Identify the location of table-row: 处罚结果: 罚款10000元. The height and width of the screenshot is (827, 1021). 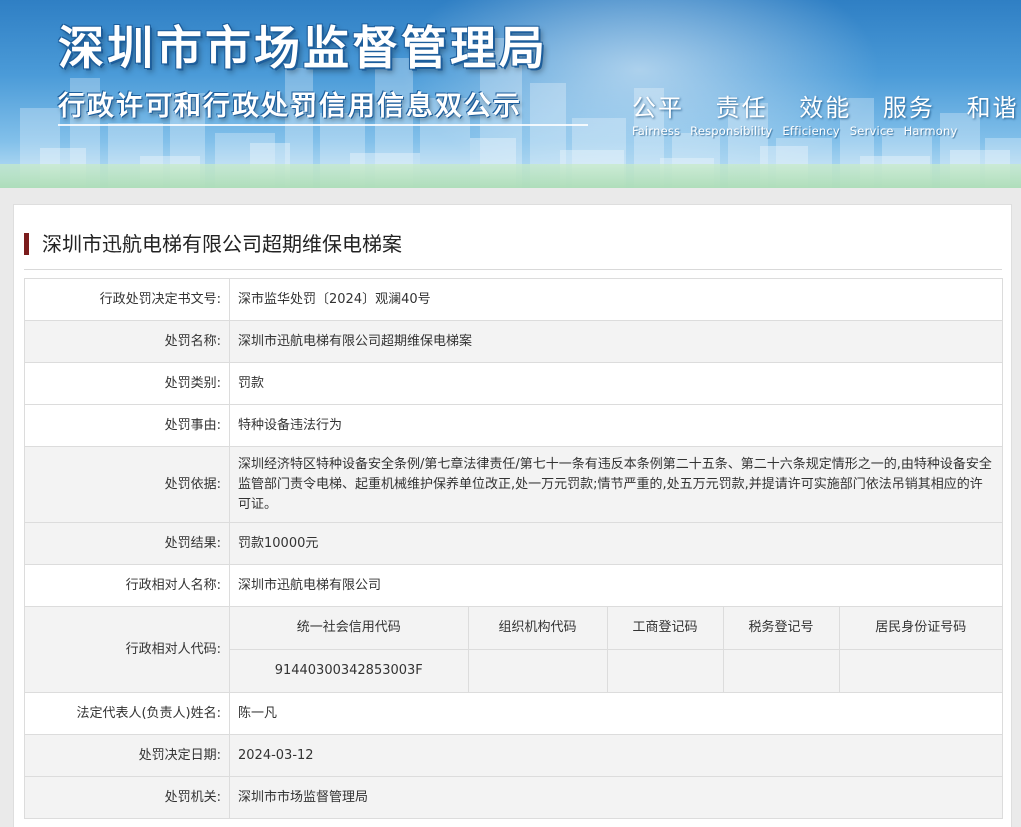
(513, 543).